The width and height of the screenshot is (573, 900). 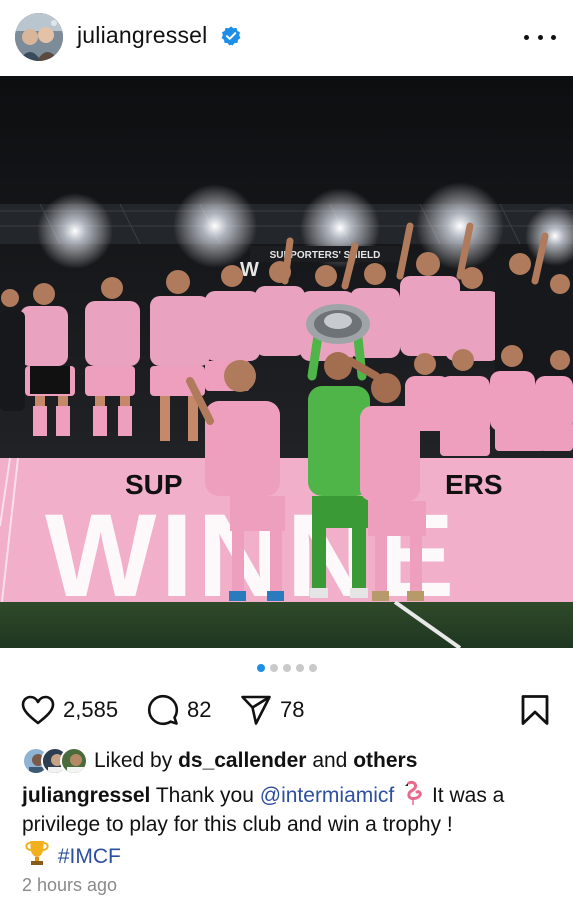 I want to click on heart-icon, so click(x=38, y=710).